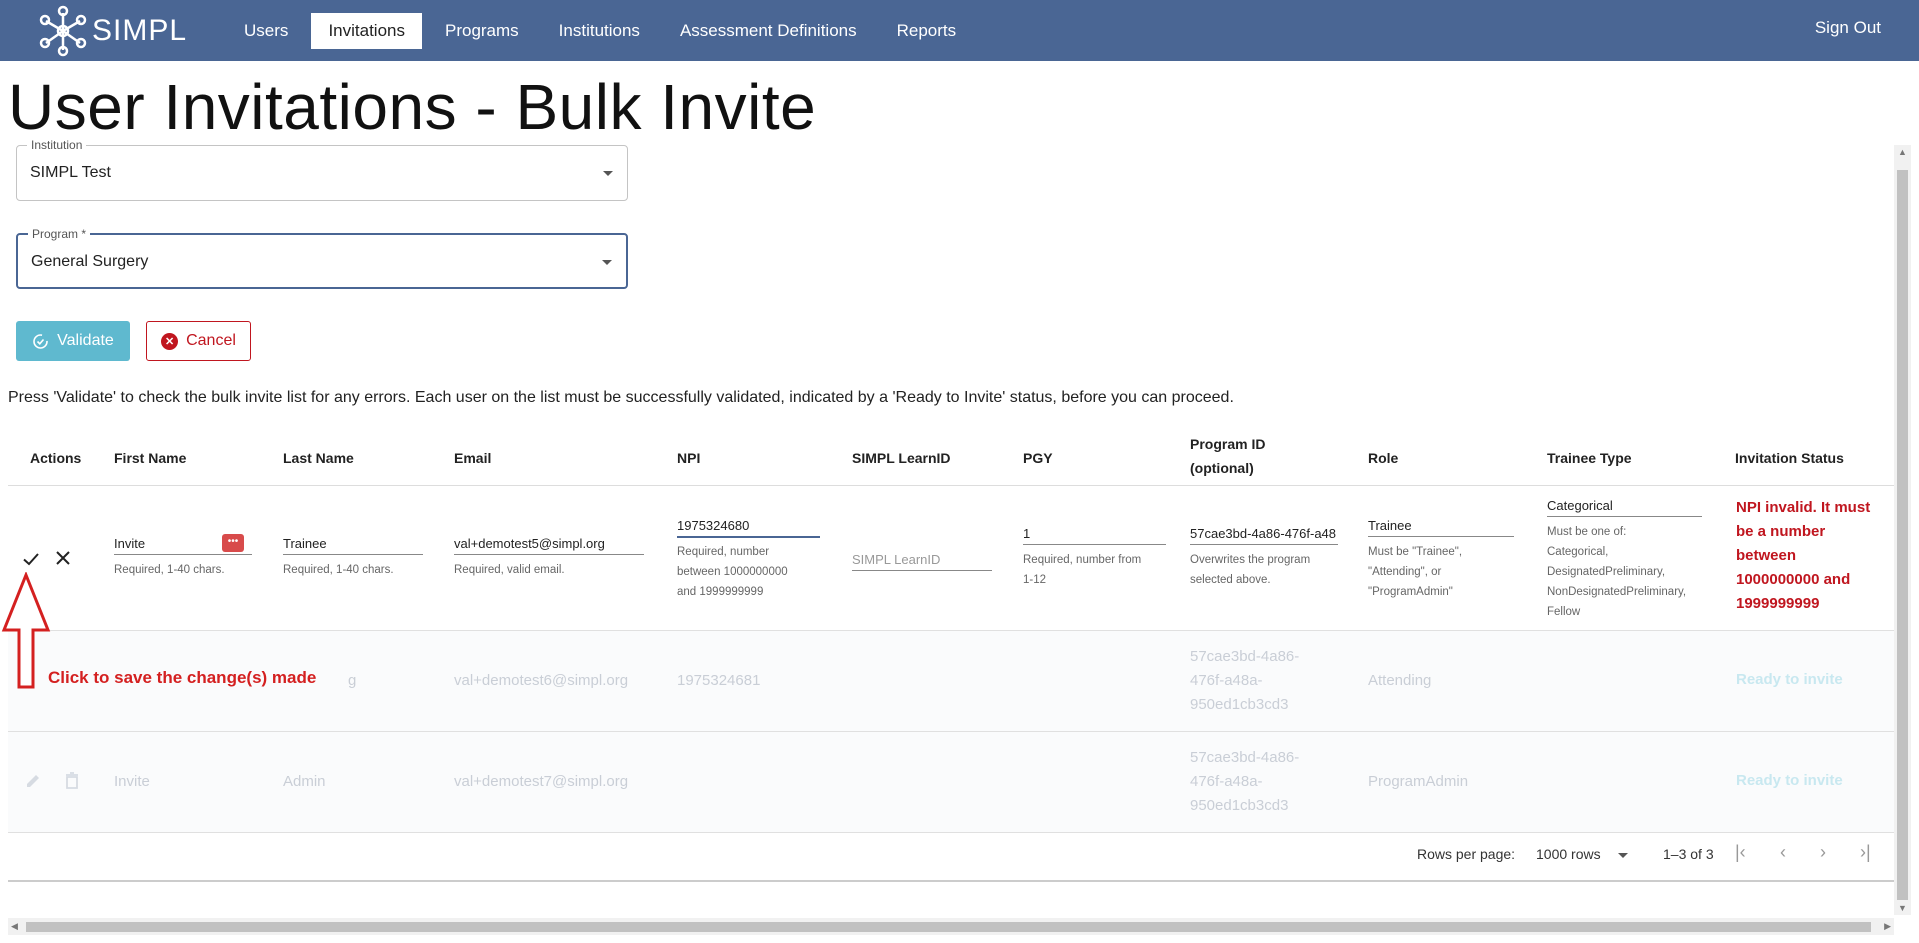 The height and width of the screenshot is (943, 1919). What do you see at coordinates (150, 458) in the screenshot?
I see `header-first-name: First Name` at bounding box center [150, 458].